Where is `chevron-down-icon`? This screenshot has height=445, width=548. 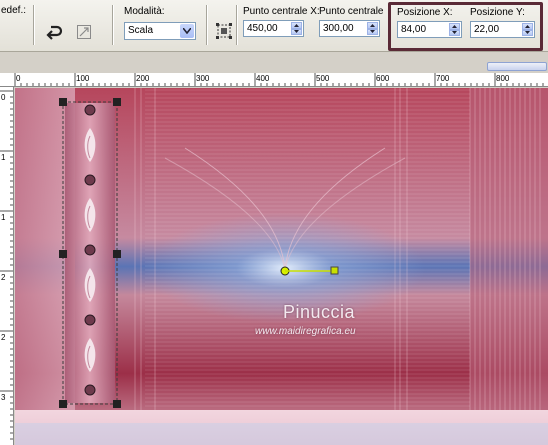
chevron-down-icon is located at coordinates (187, 31).